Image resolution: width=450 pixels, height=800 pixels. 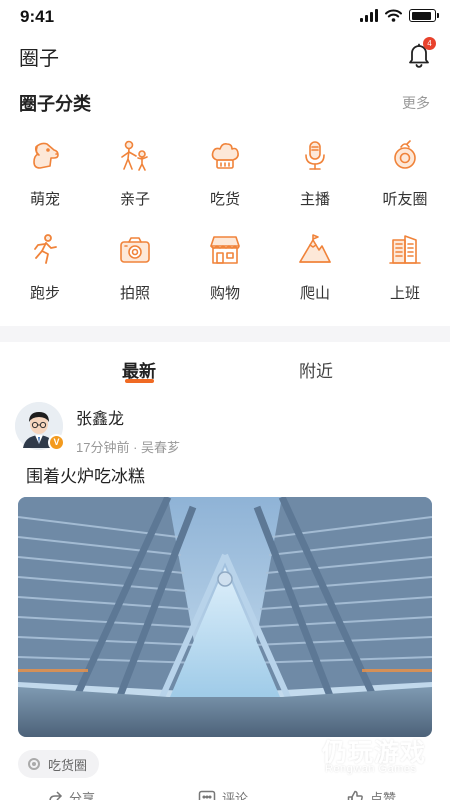 I want to click on category-label: 购物, so click(x=224, y=293).